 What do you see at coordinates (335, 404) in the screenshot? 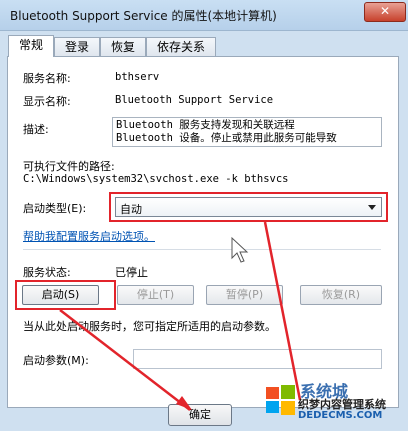
I see `watermark: 系统城 织梦内容管理系统 DEDECMS.COM` at bounding box center [335, 404].